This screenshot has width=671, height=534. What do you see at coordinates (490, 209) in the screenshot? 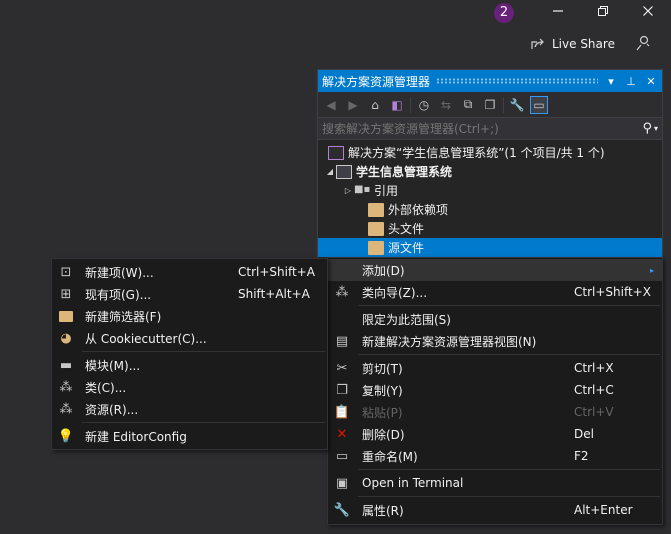
I see `tree-item-external-deps: 外部依赖项` at bounding box center [490, 209].